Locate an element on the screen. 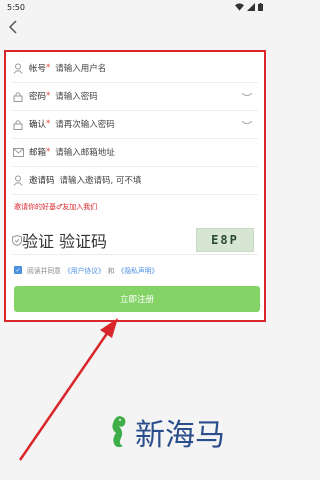 The image size is (320, 480). annotation-arrow is located at coordinates (68, 389).